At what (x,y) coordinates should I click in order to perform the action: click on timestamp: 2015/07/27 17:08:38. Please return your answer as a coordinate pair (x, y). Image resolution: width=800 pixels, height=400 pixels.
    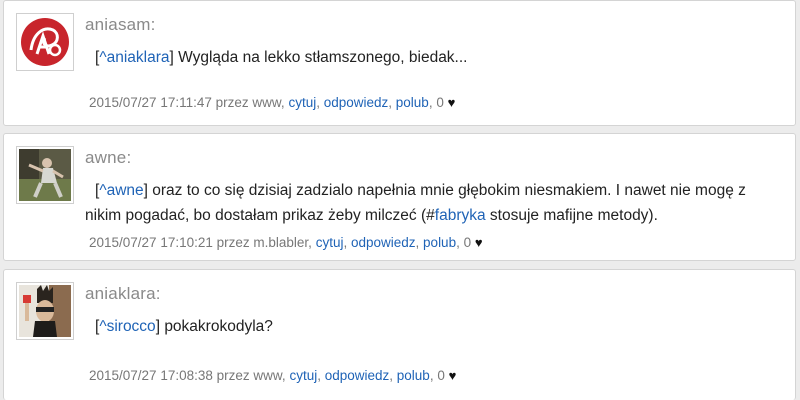
    Looking at the image, I should click on (151, 375).